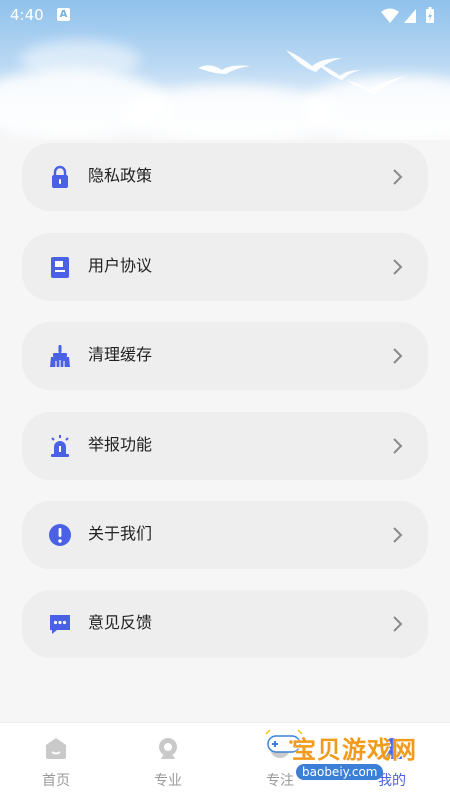 This screenshot has height=801, width=450. Describe the element at coordinates (354, 750) in the screenshot. I see `watermark-title: 宝贝游戏网` at that location.